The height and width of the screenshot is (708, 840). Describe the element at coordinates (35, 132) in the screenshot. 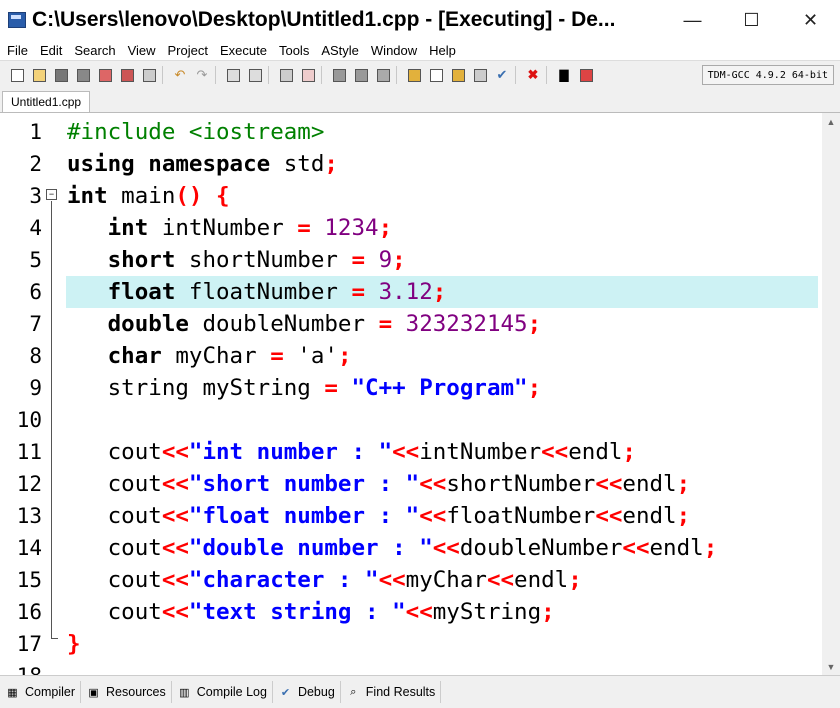

I see `line-number: 1` at that location.